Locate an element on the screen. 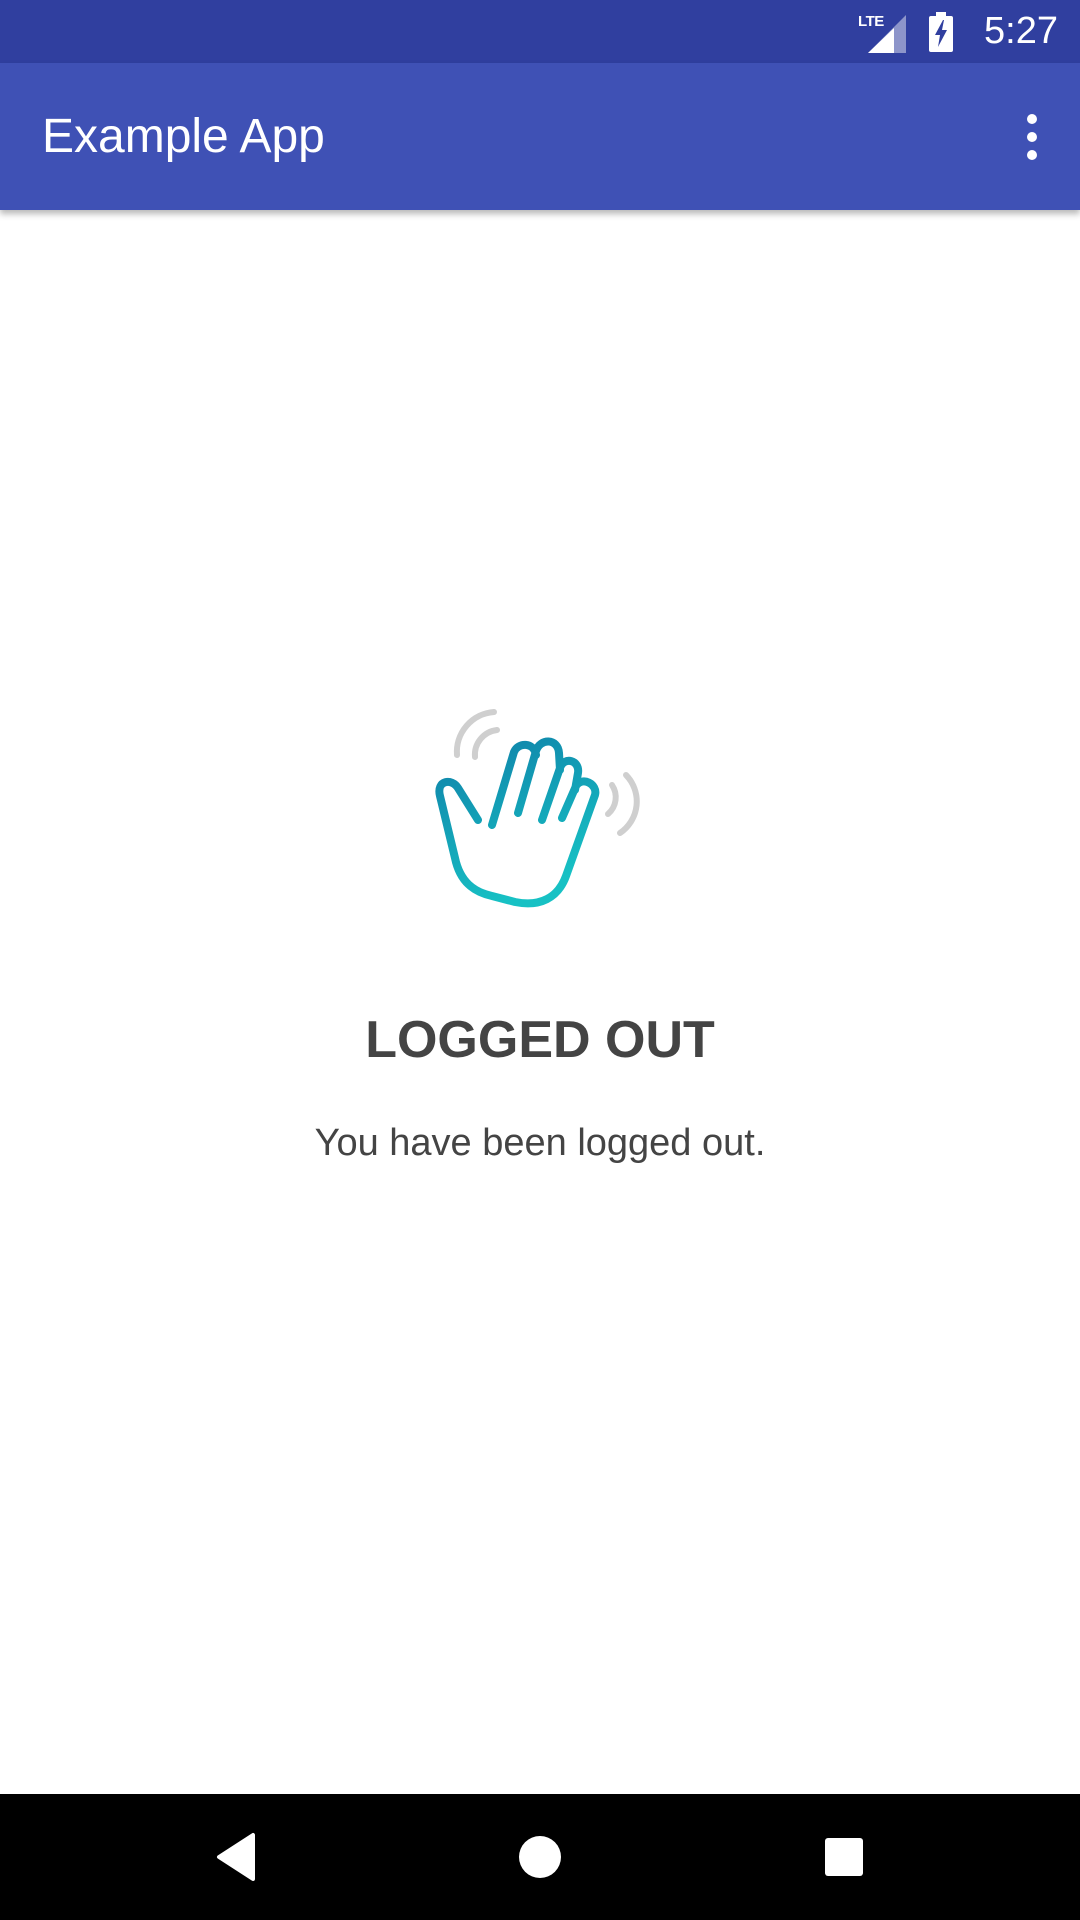 The width and height of the screenshot is (1080, 1920). status-icons: LTE 5:27 is located at coordinates (958, 31).